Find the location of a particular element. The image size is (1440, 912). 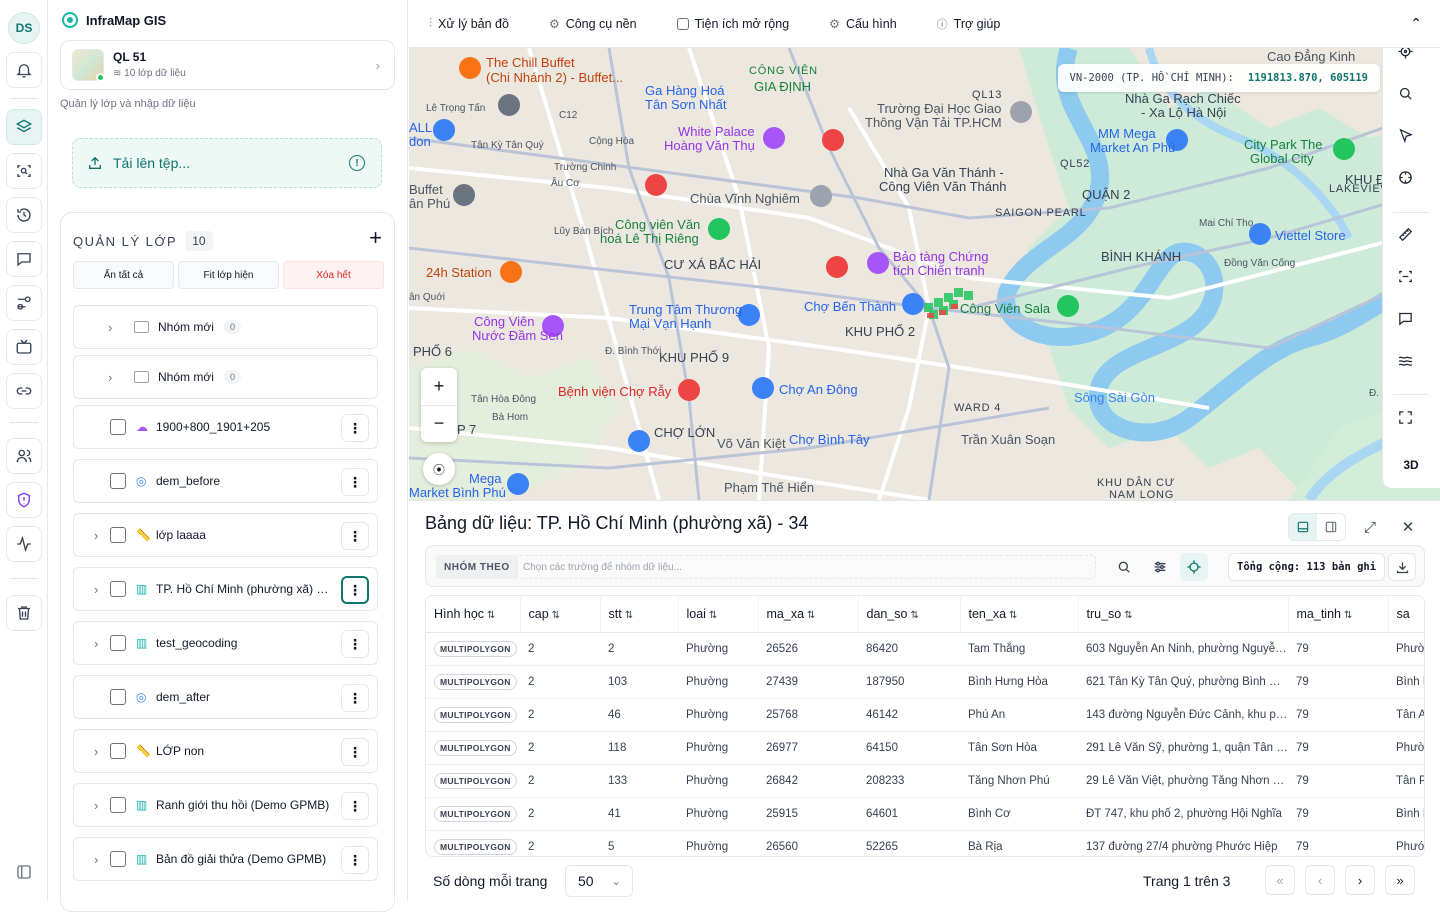

comments-button is located at coordinates (24, 259).